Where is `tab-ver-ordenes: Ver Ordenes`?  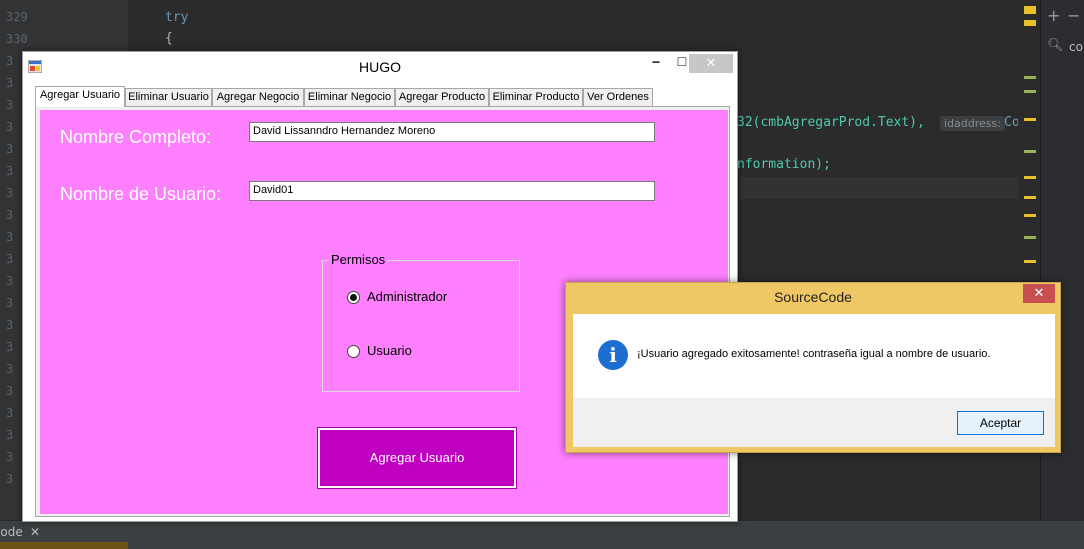 tab-ver-ordenes: Ver Ordenes is located at coordinates (618, 97).